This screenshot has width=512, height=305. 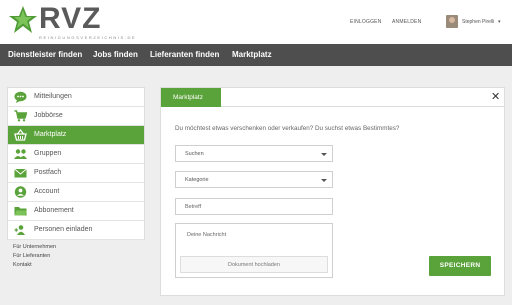 What do you see at coordinates (76, 97) in the screenshot?
I see `sidebar-item-mitteilungen: Mitteilungen` at bounding box center [76, 97].